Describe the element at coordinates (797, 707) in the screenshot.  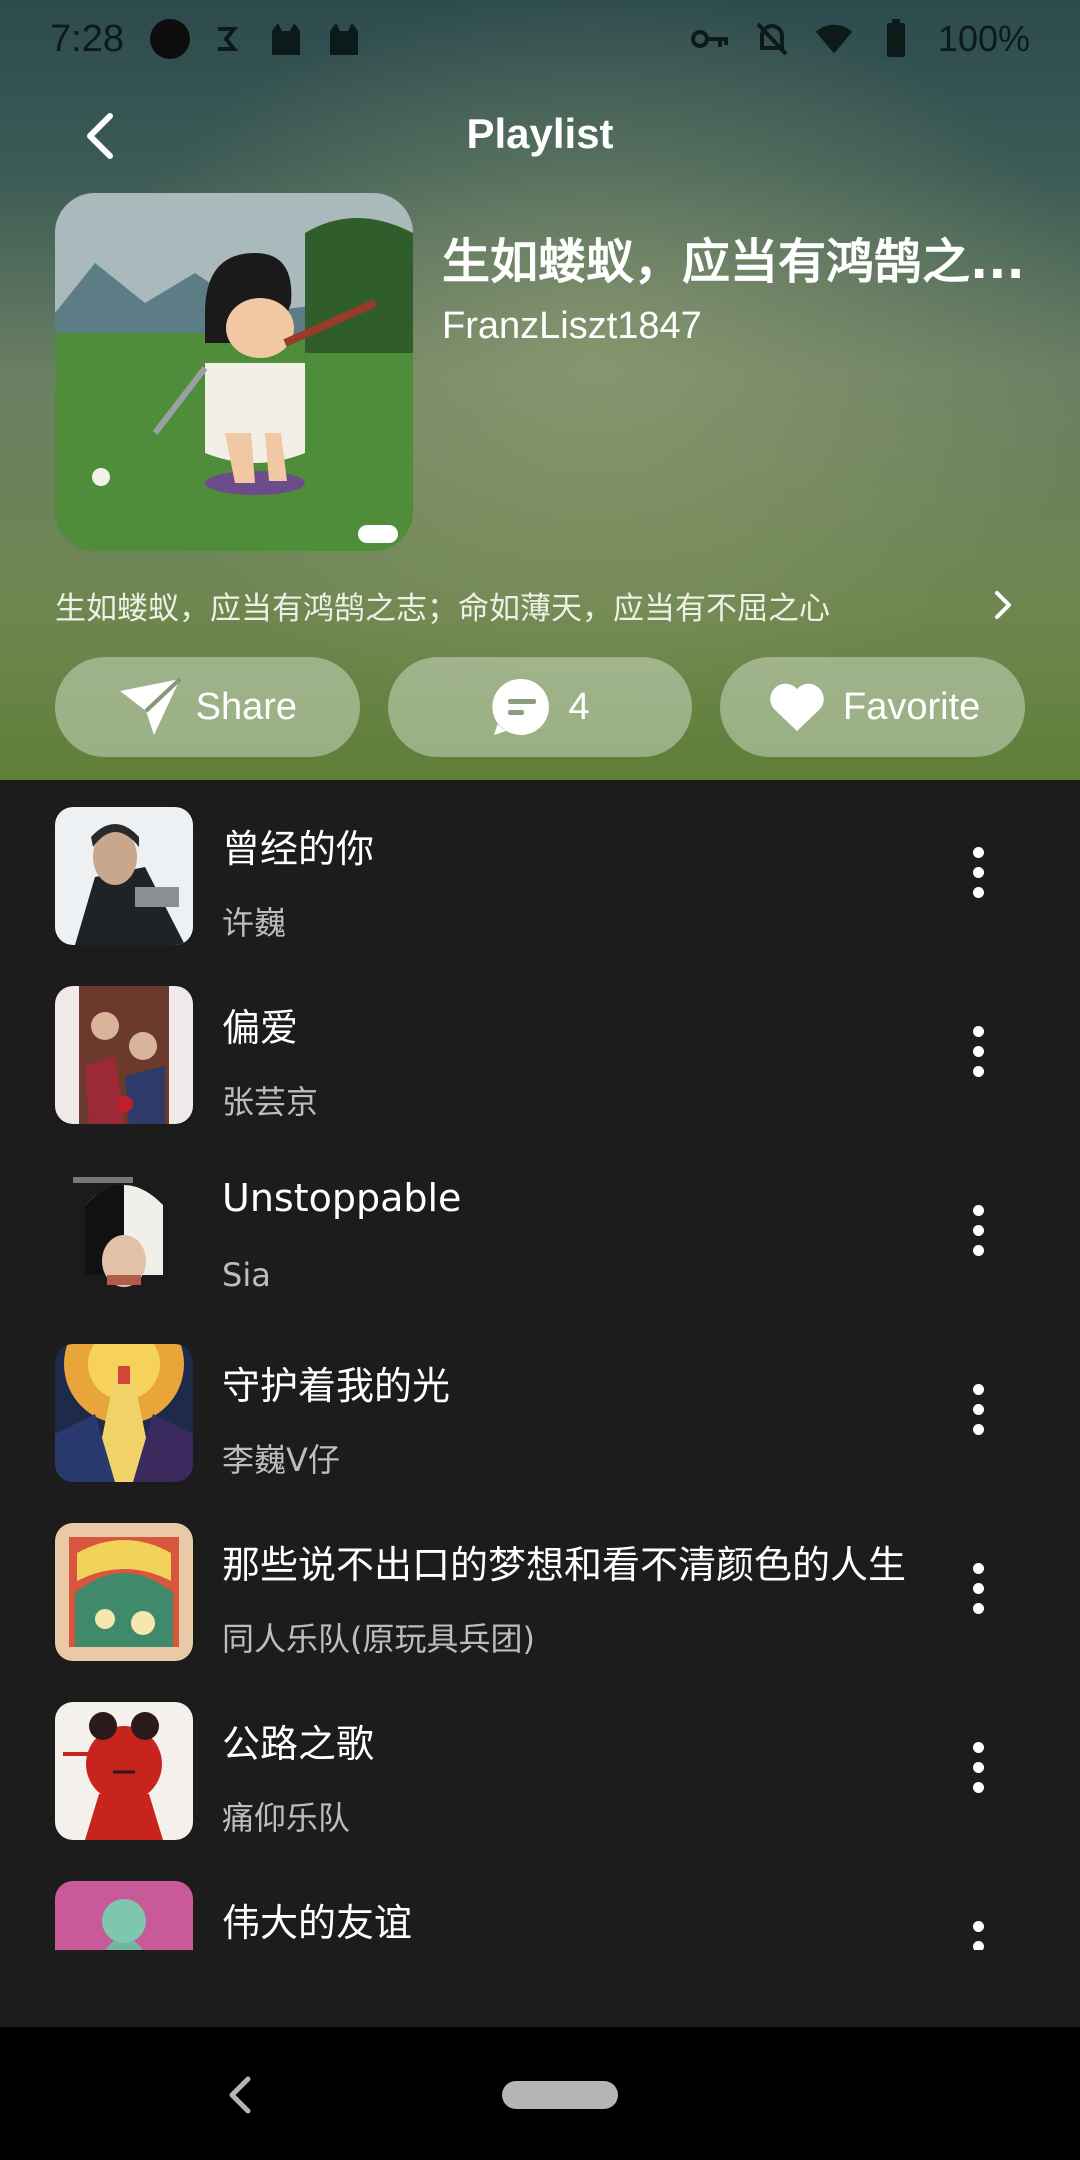
I see `heart-icon` at that location.